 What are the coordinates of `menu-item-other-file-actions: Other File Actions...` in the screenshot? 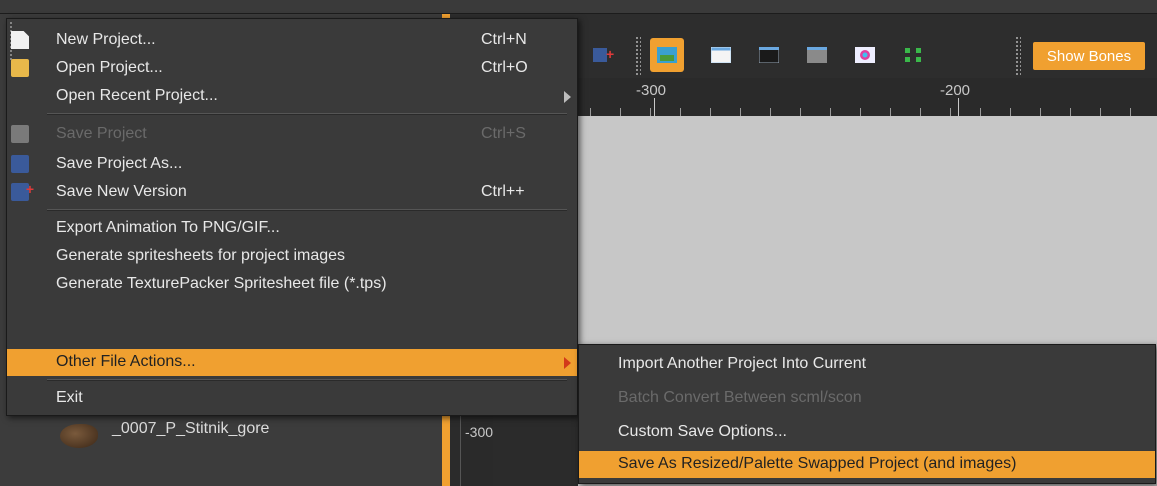 It's located at (292, 362).